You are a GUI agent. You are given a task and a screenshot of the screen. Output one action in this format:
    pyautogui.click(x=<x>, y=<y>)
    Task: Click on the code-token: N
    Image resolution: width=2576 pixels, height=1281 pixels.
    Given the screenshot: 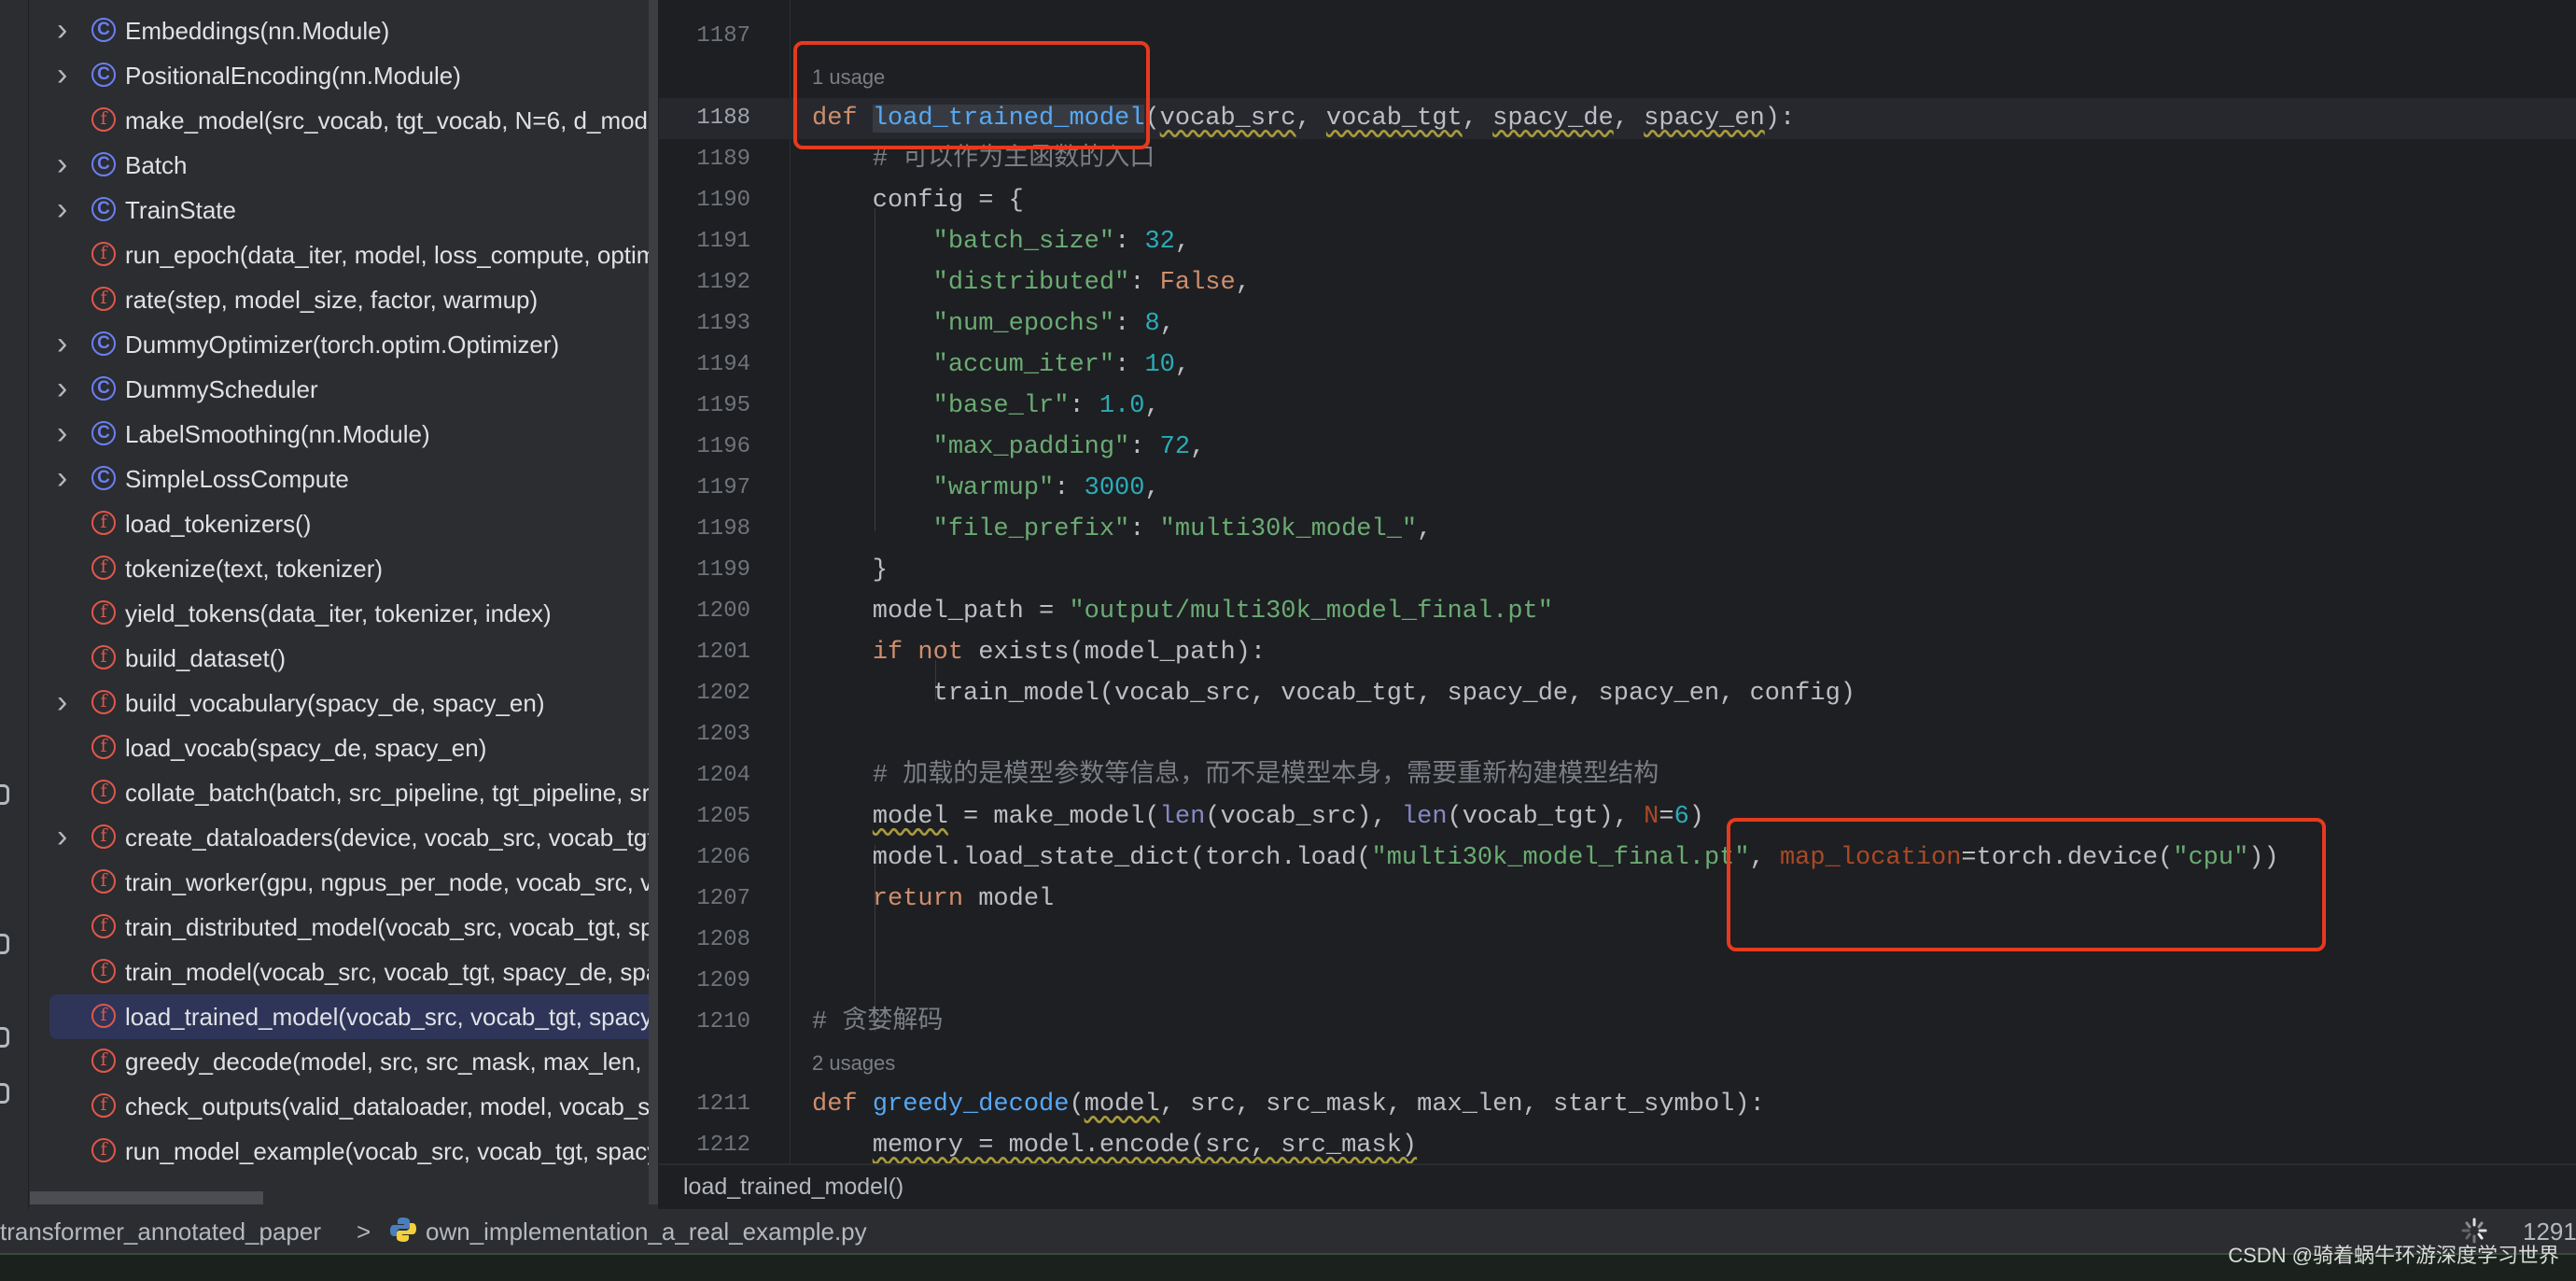 What is the action you would take?
    pyautogui.click(x=1651, y=817)
    